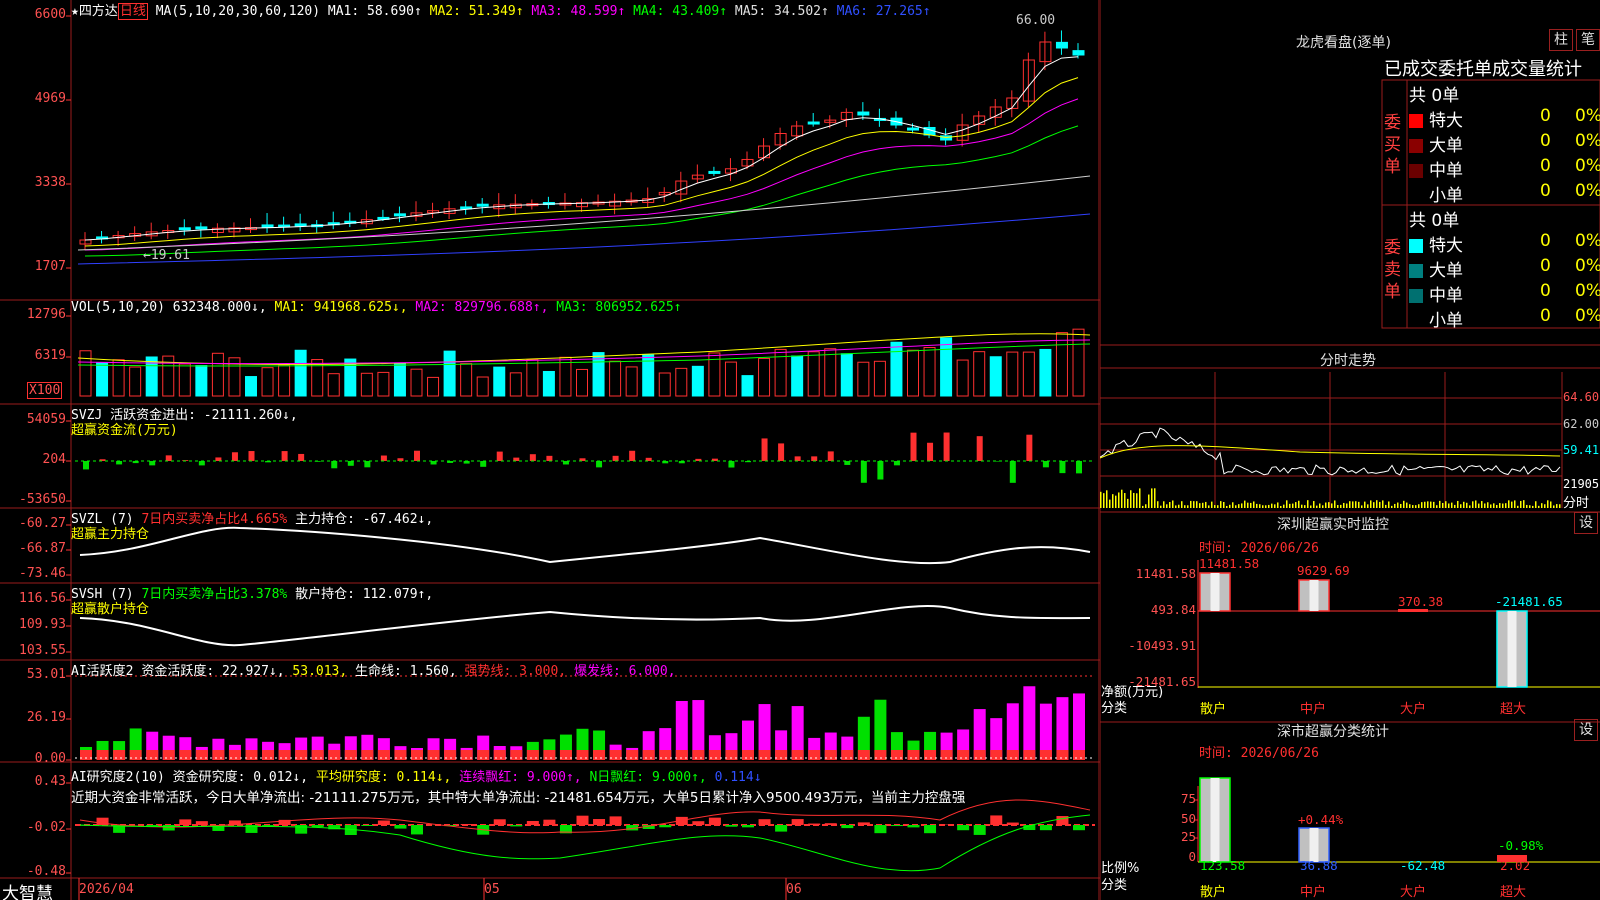  What do you see at coordinates (1521, 845) in the screenshot?
I see `sz-class-pct-super: -0.98%` at bounding box center [1521, 845].